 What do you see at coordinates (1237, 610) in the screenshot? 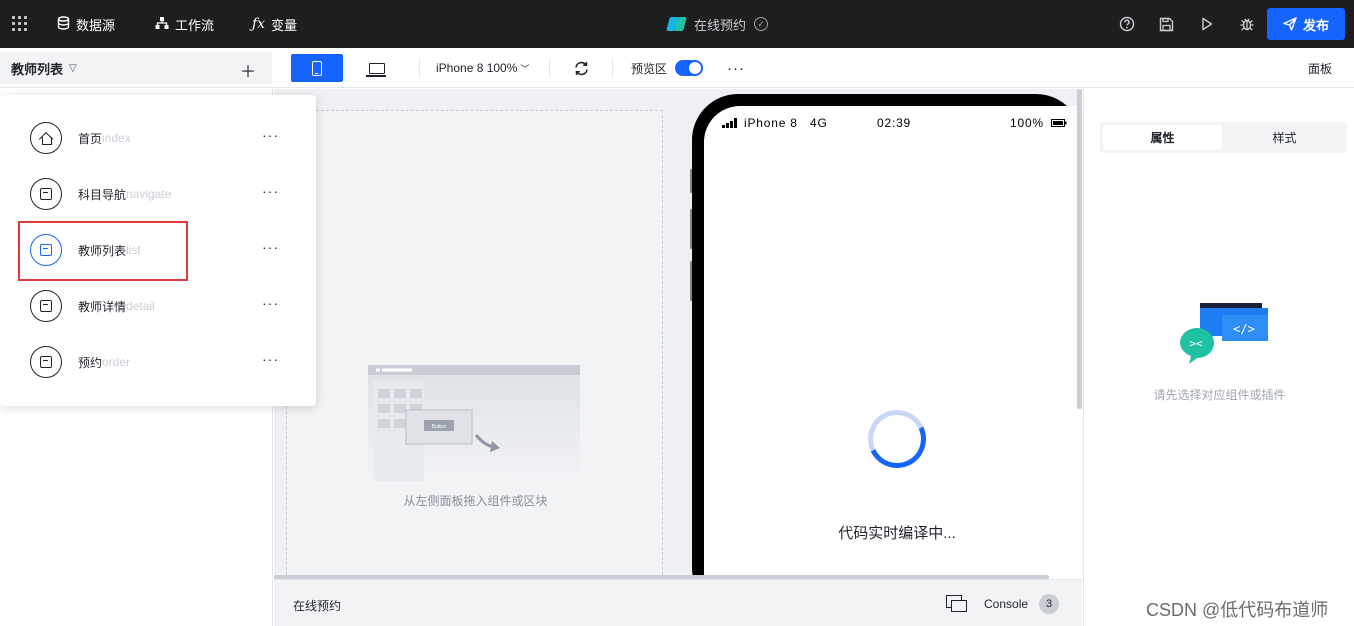
I see `watermark: CSDN @低代码布道师` at bounding box center [1237, 610].